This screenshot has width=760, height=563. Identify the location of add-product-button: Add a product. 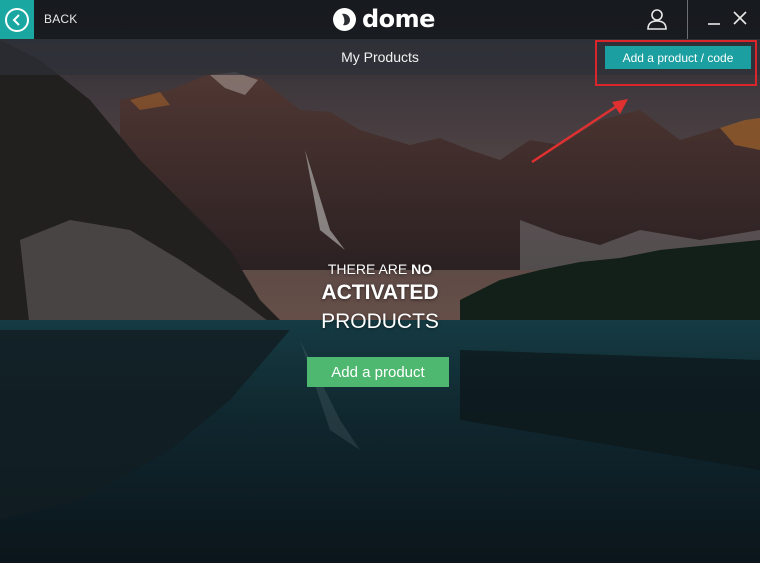
(378, 372).